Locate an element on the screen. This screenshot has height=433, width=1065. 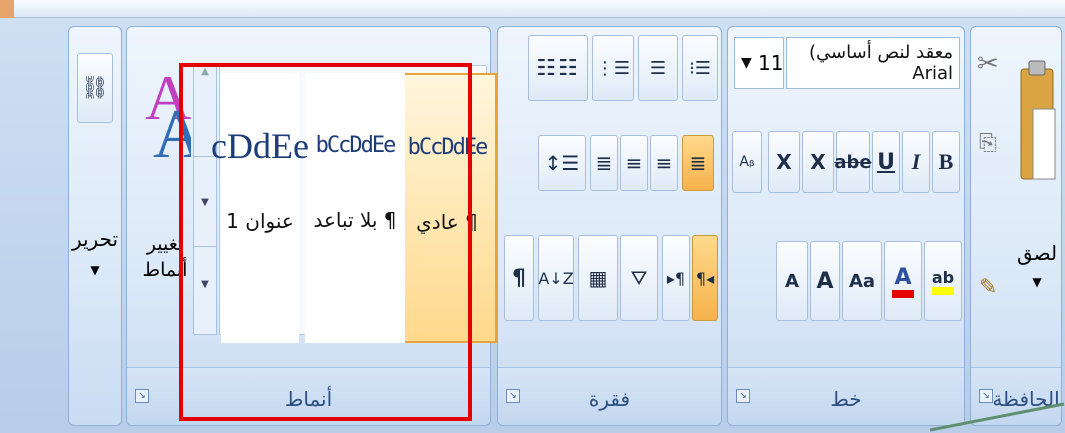
styles-gallery-scroll: ▲ ▼ ▼ is located at coordinates (205, 200).